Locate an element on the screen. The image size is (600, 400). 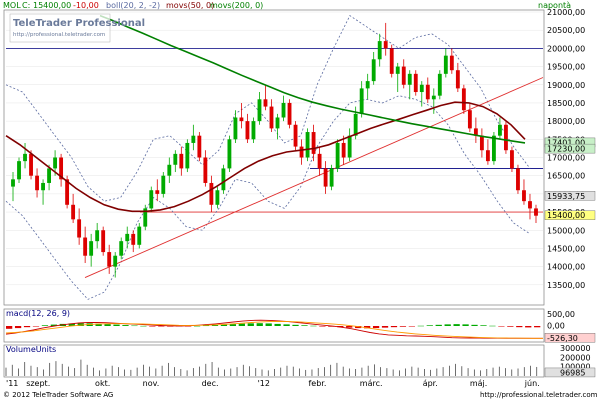
header-change: -10,00 is located at coordinates (86, 5).